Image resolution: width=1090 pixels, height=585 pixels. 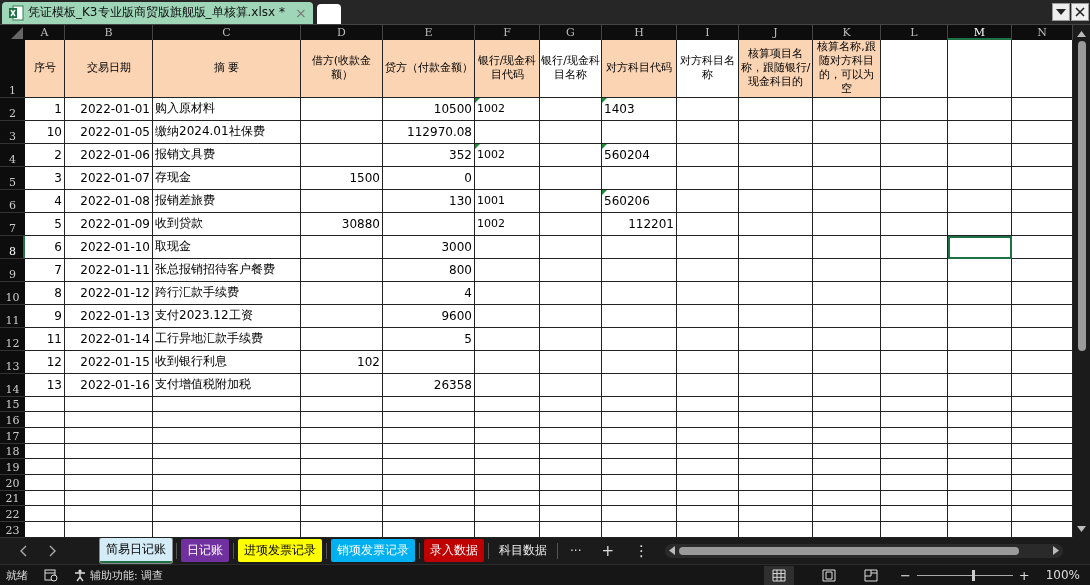 I want to click on table-cell: 2022-01-12, so click(x=109, y=293).